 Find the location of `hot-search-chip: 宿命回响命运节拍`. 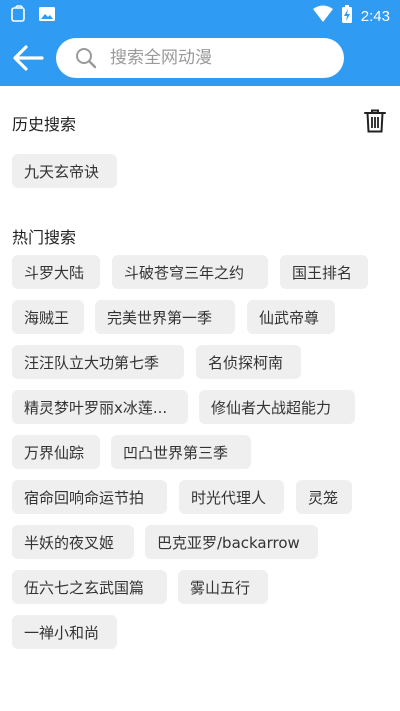

hot-search-chip: 宿命回响命运节拍 is located at coordinates (89, 497).